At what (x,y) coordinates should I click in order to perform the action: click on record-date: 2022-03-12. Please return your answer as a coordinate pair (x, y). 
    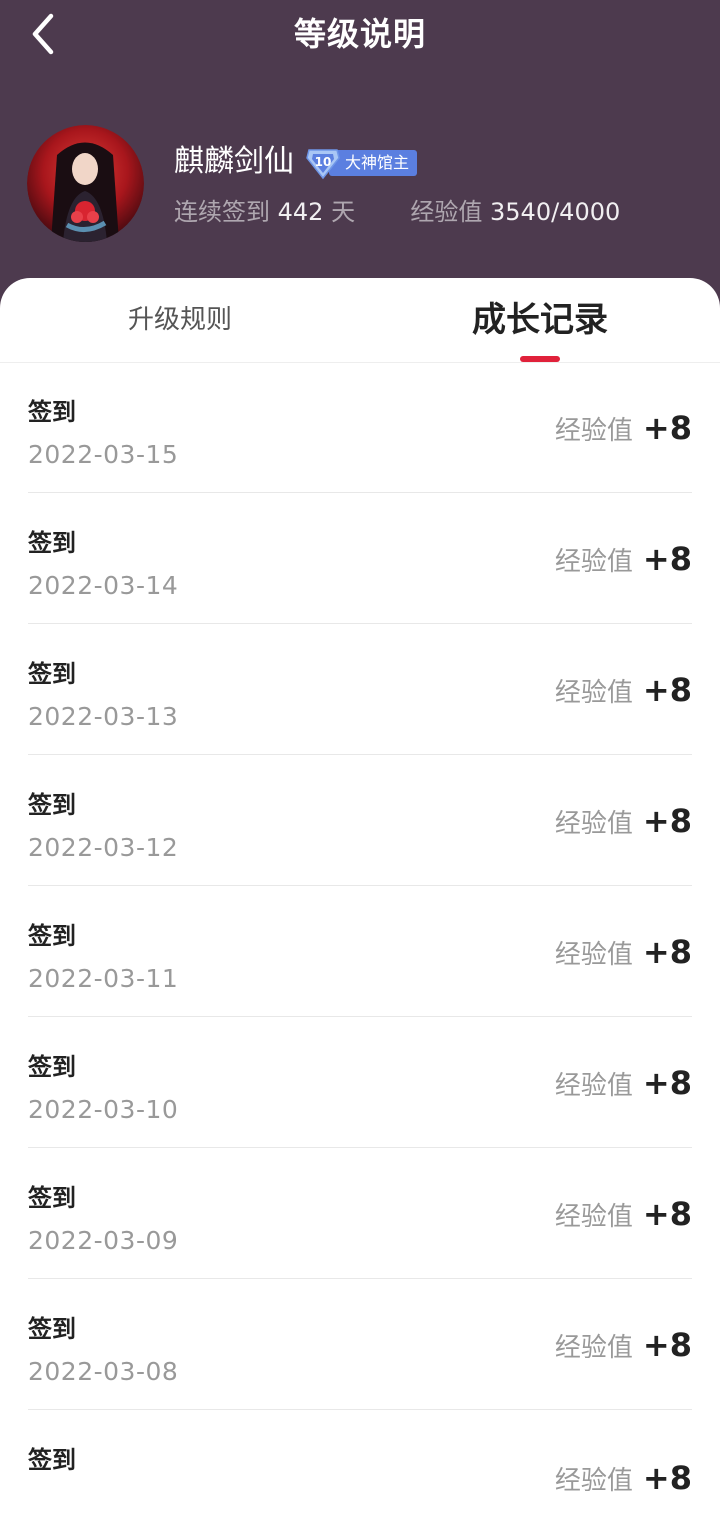
    Looking at the image, I should click on (103, 847).